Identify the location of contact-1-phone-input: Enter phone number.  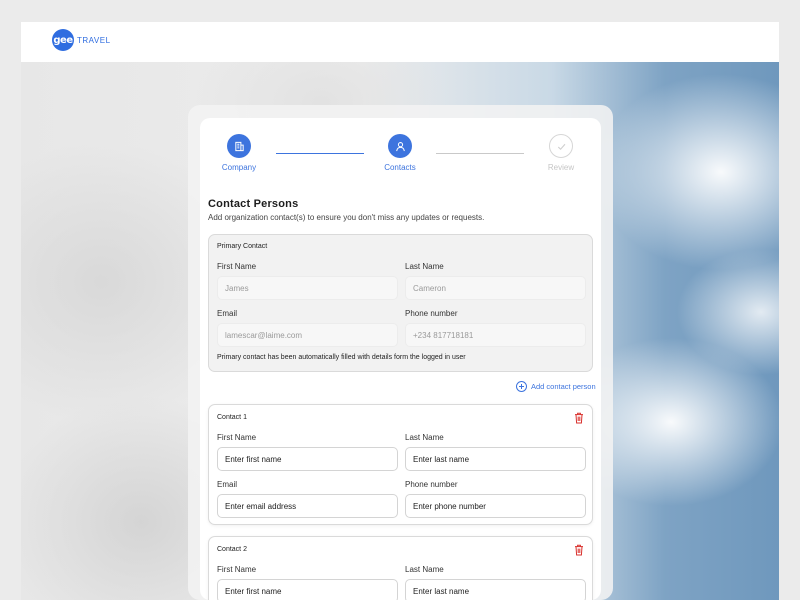
(495, 506).